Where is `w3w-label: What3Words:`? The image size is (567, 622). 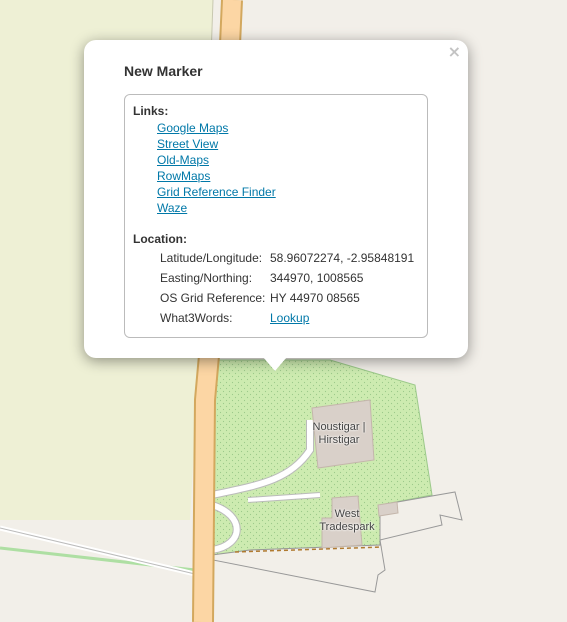 w3w-label: What3Words: is located at coordinates (196, 318).